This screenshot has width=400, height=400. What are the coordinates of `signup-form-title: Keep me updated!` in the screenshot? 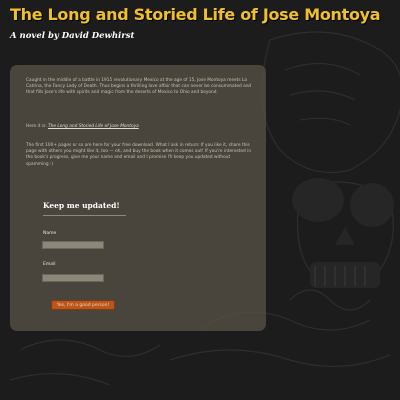 It's located at (81, 205).